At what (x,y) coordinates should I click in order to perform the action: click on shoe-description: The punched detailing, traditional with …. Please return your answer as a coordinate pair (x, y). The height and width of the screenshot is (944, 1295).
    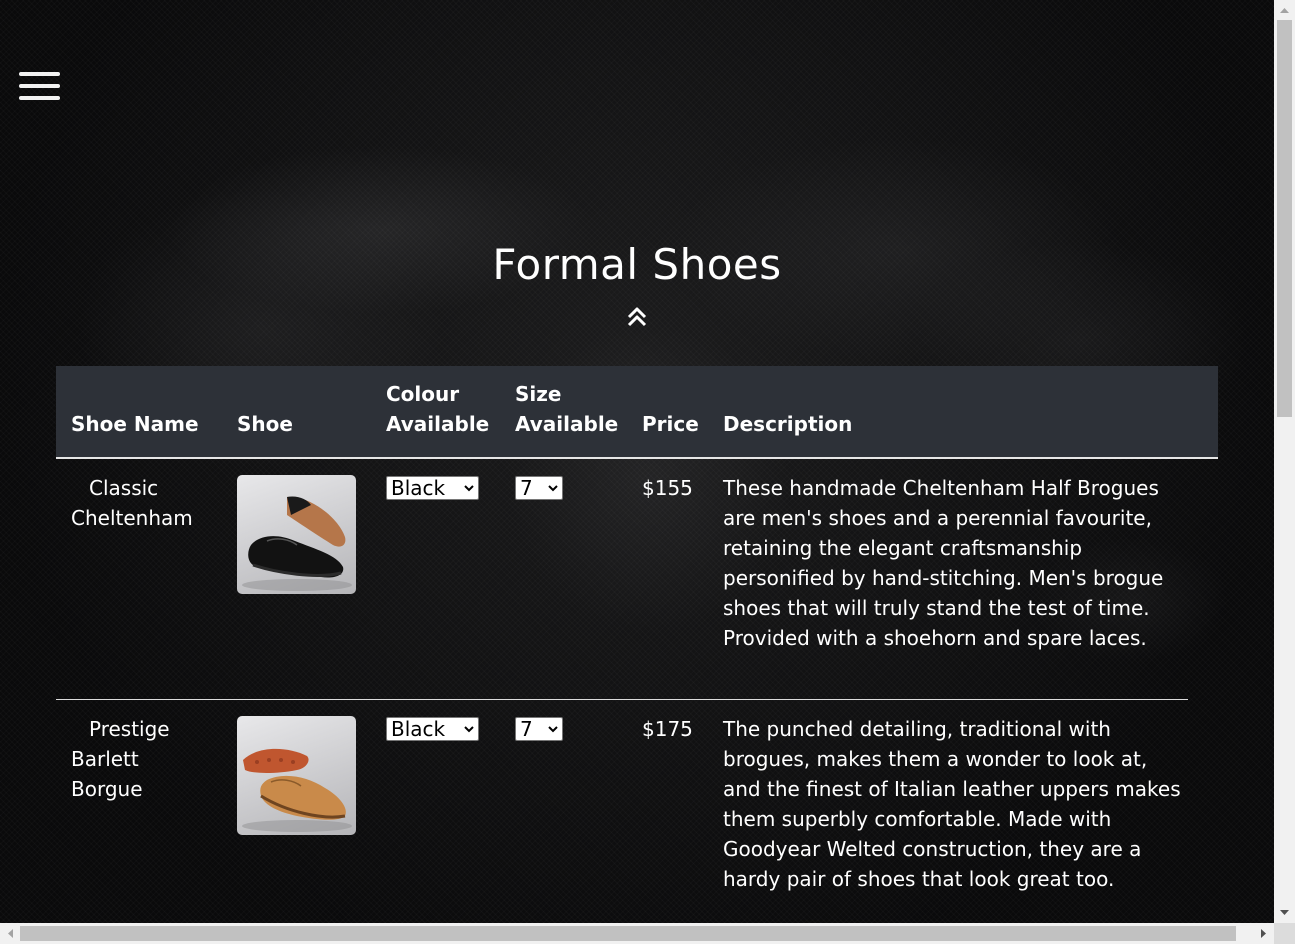
    Looking at the image, I should click on (952, 804).